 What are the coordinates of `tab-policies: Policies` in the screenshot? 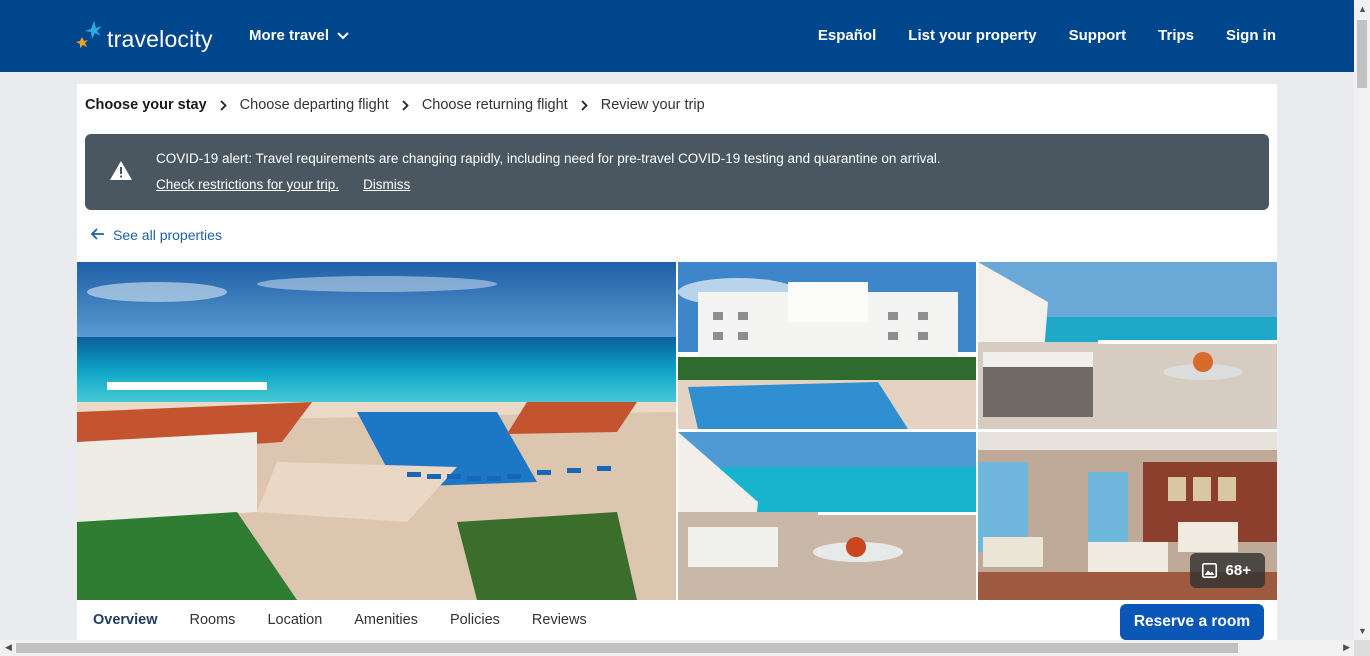 It's located at (475, 620).